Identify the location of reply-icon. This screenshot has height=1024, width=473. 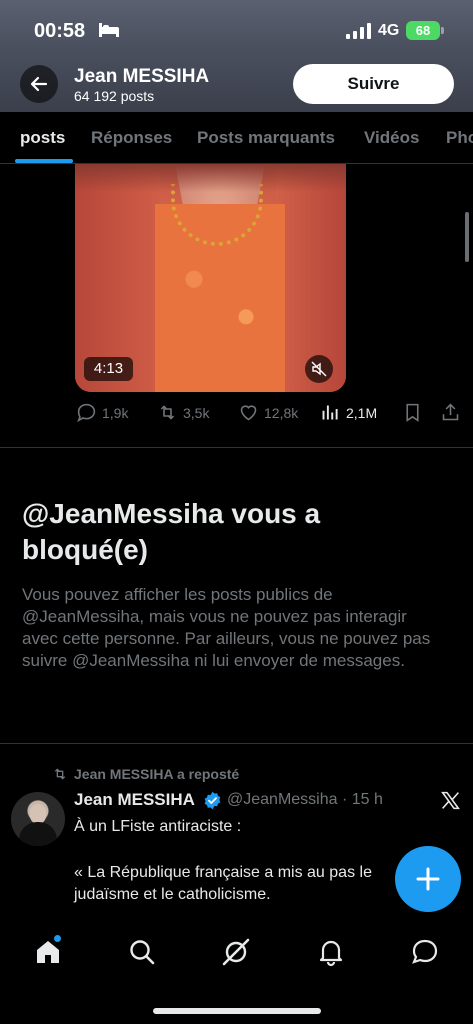
(86, 413).